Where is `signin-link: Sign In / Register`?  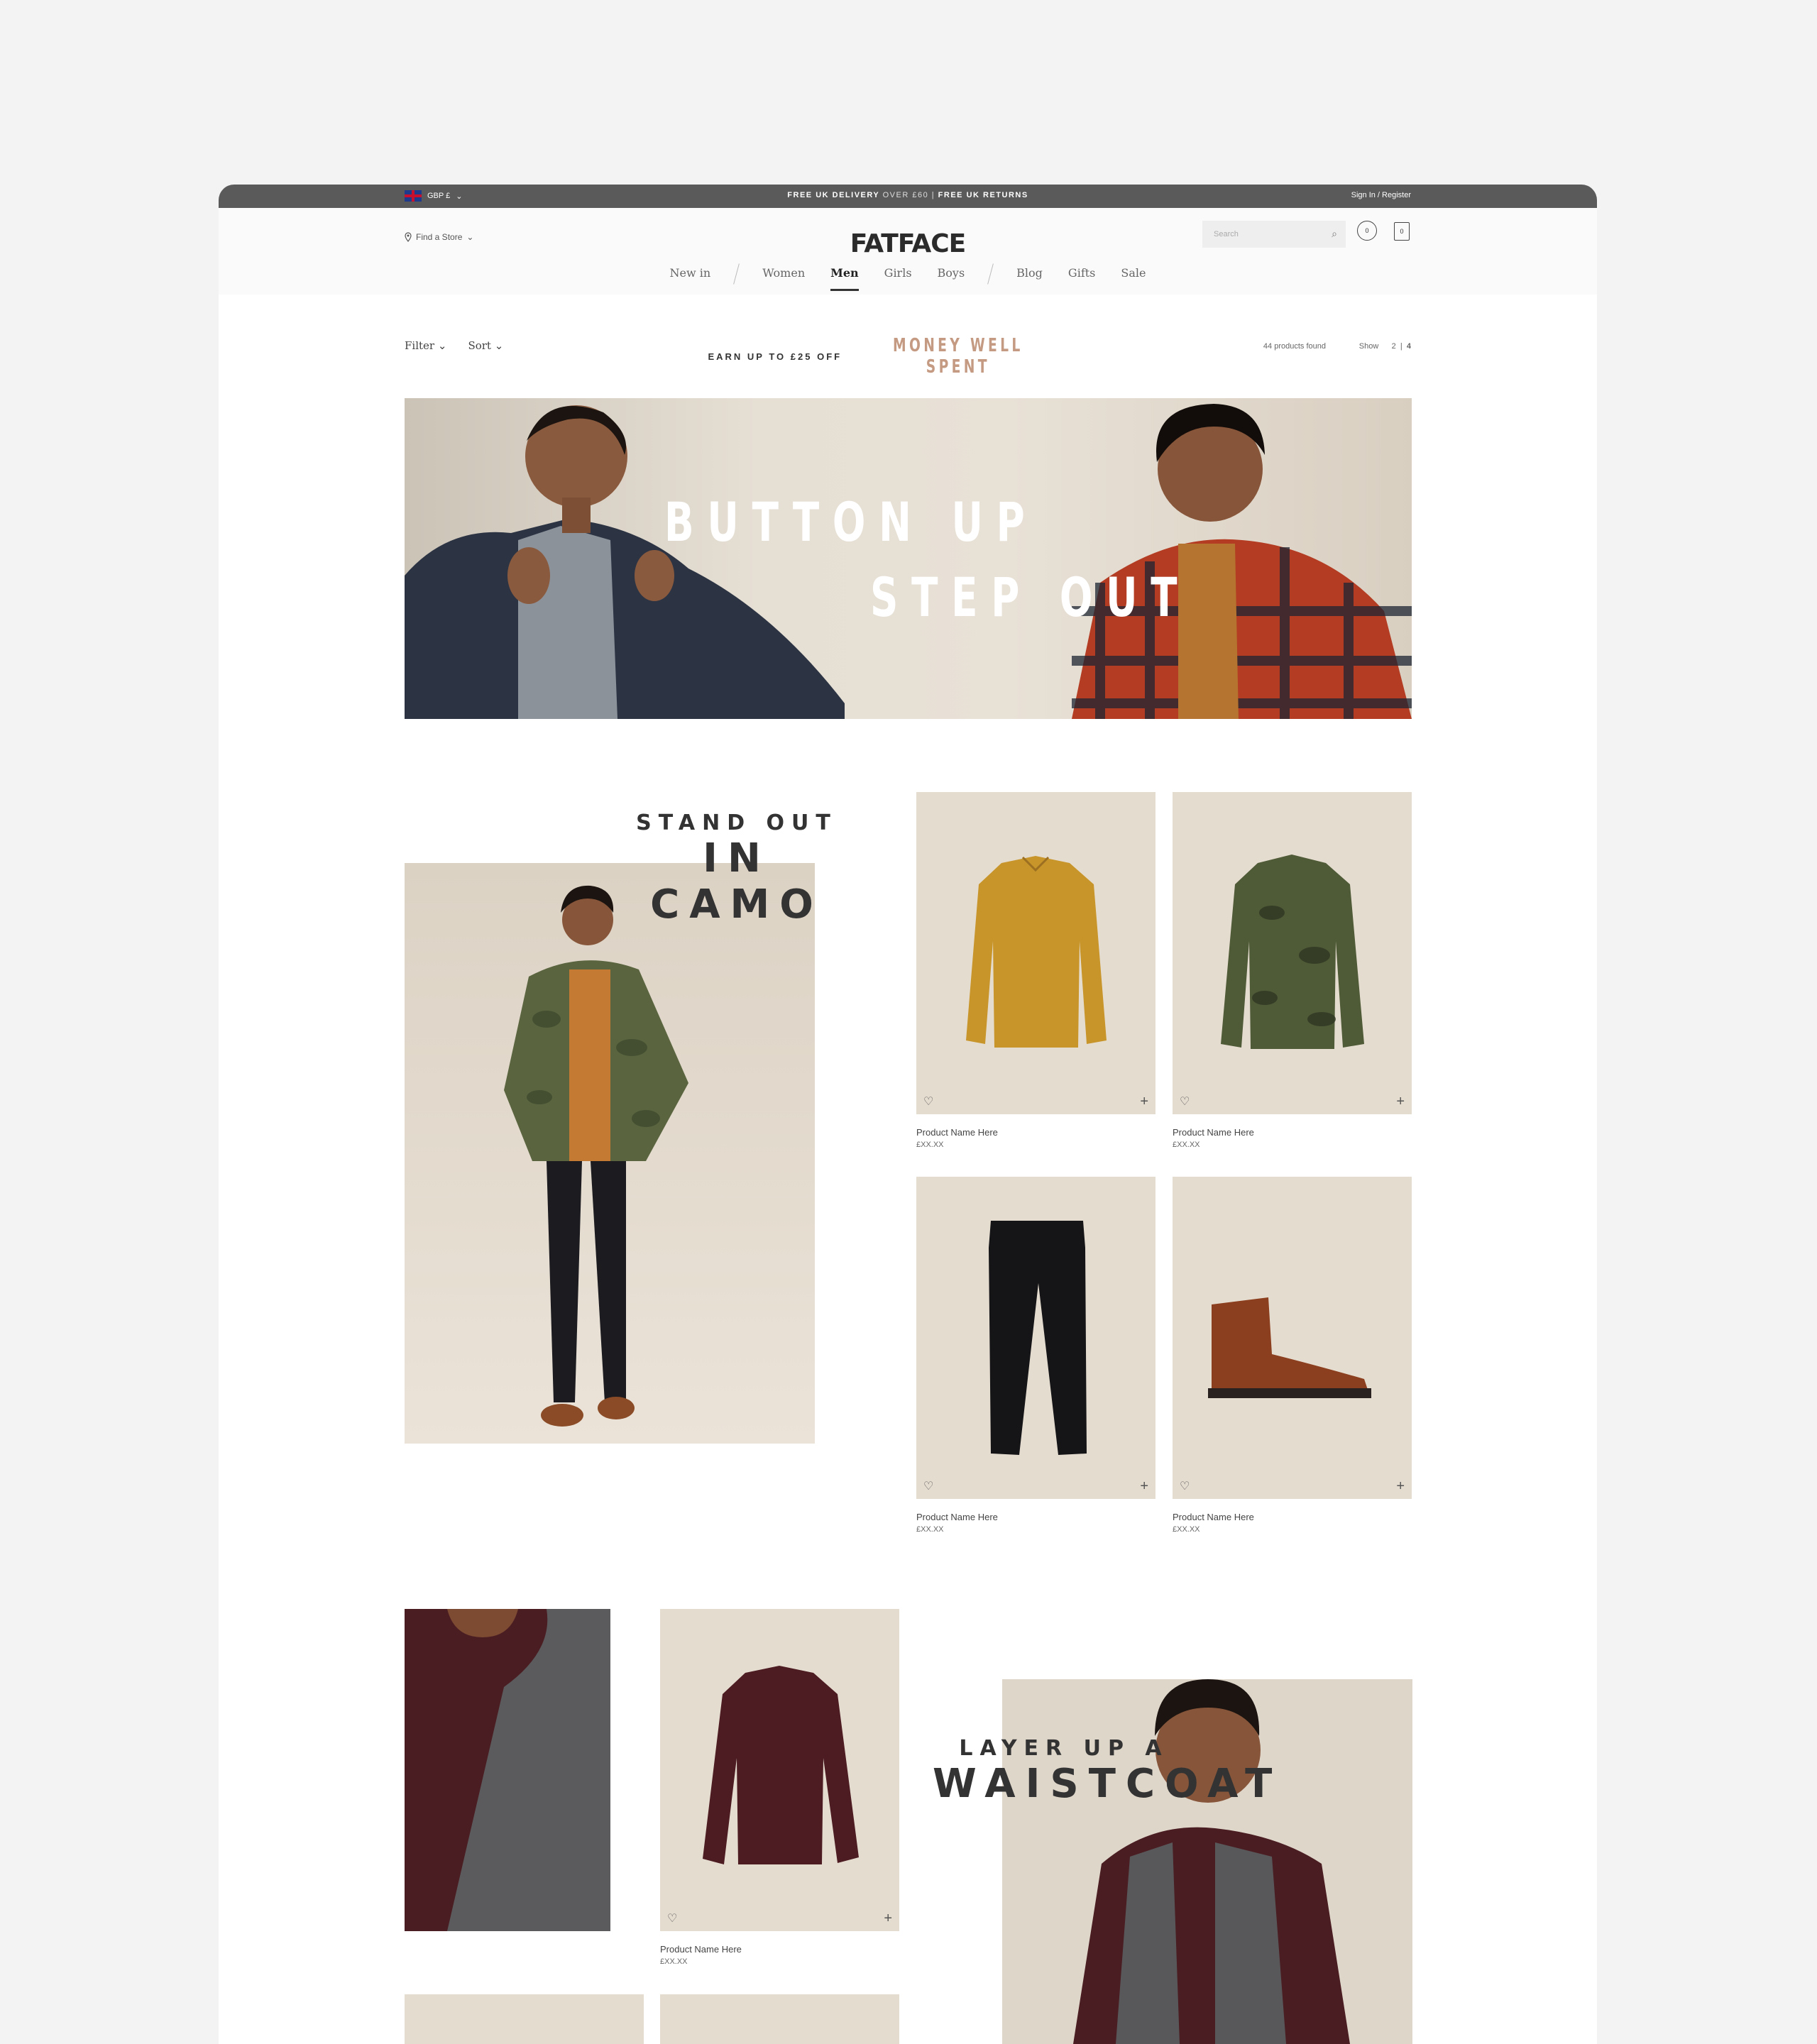 signin-link: Sign In / Register is located at coordinates (1381, 195).